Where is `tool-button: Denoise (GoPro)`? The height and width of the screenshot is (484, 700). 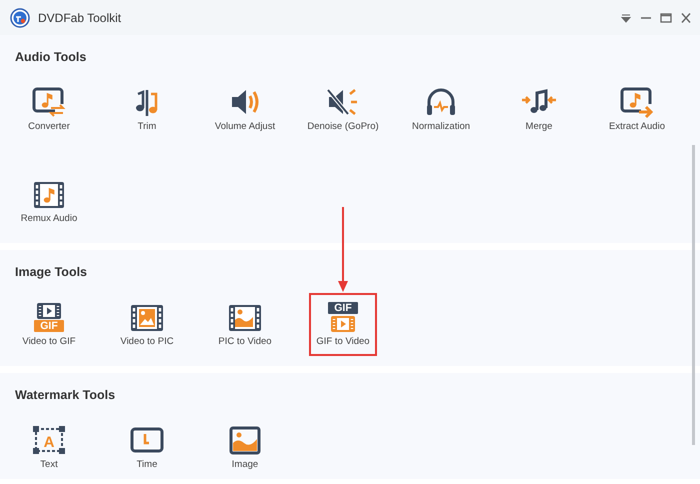
tool-button: Denoise (GoPro) is located at coordinates (343, 109).